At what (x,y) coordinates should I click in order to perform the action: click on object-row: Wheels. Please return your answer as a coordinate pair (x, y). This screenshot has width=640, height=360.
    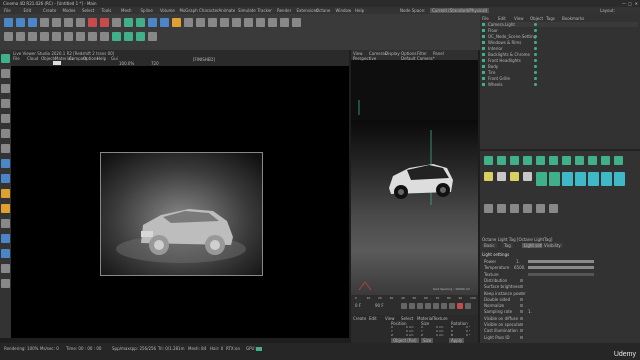
    Looking at the image, I should click on (560, 84).